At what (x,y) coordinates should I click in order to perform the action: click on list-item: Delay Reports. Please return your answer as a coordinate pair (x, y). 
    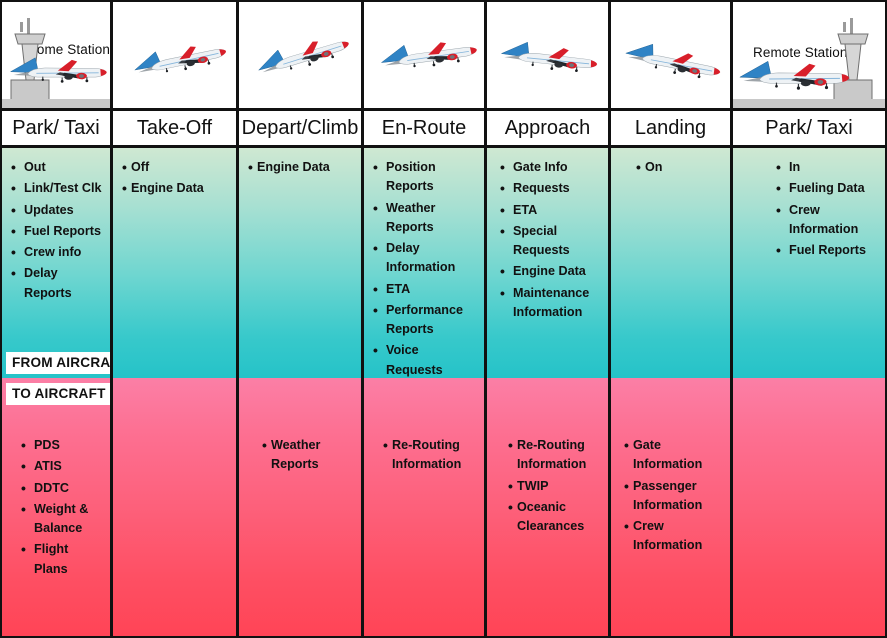
    Looking at the image, I should click on (57, 283).